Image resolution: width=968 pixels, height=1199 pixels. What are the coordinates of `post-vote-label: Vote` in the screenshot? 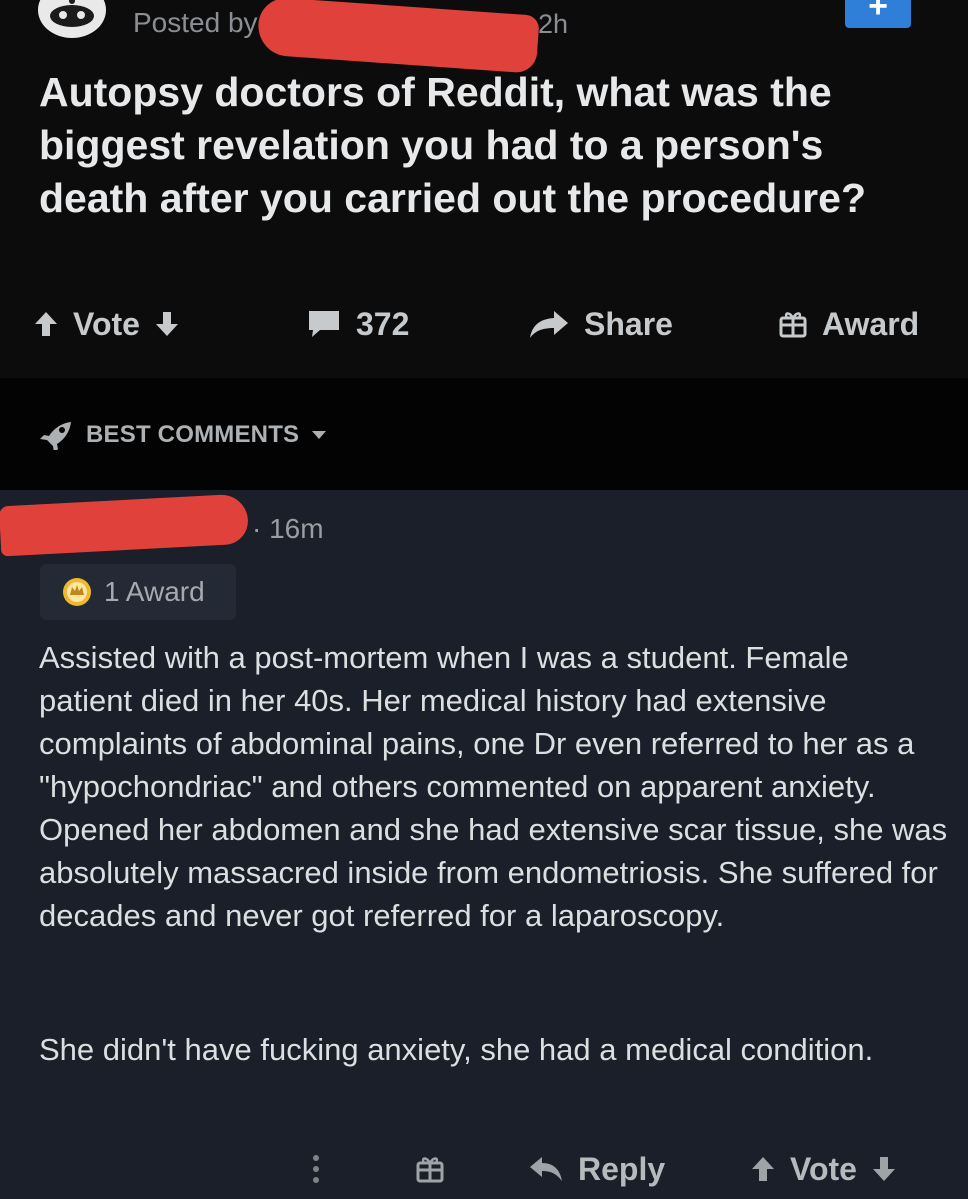 It's located at (106, 323).